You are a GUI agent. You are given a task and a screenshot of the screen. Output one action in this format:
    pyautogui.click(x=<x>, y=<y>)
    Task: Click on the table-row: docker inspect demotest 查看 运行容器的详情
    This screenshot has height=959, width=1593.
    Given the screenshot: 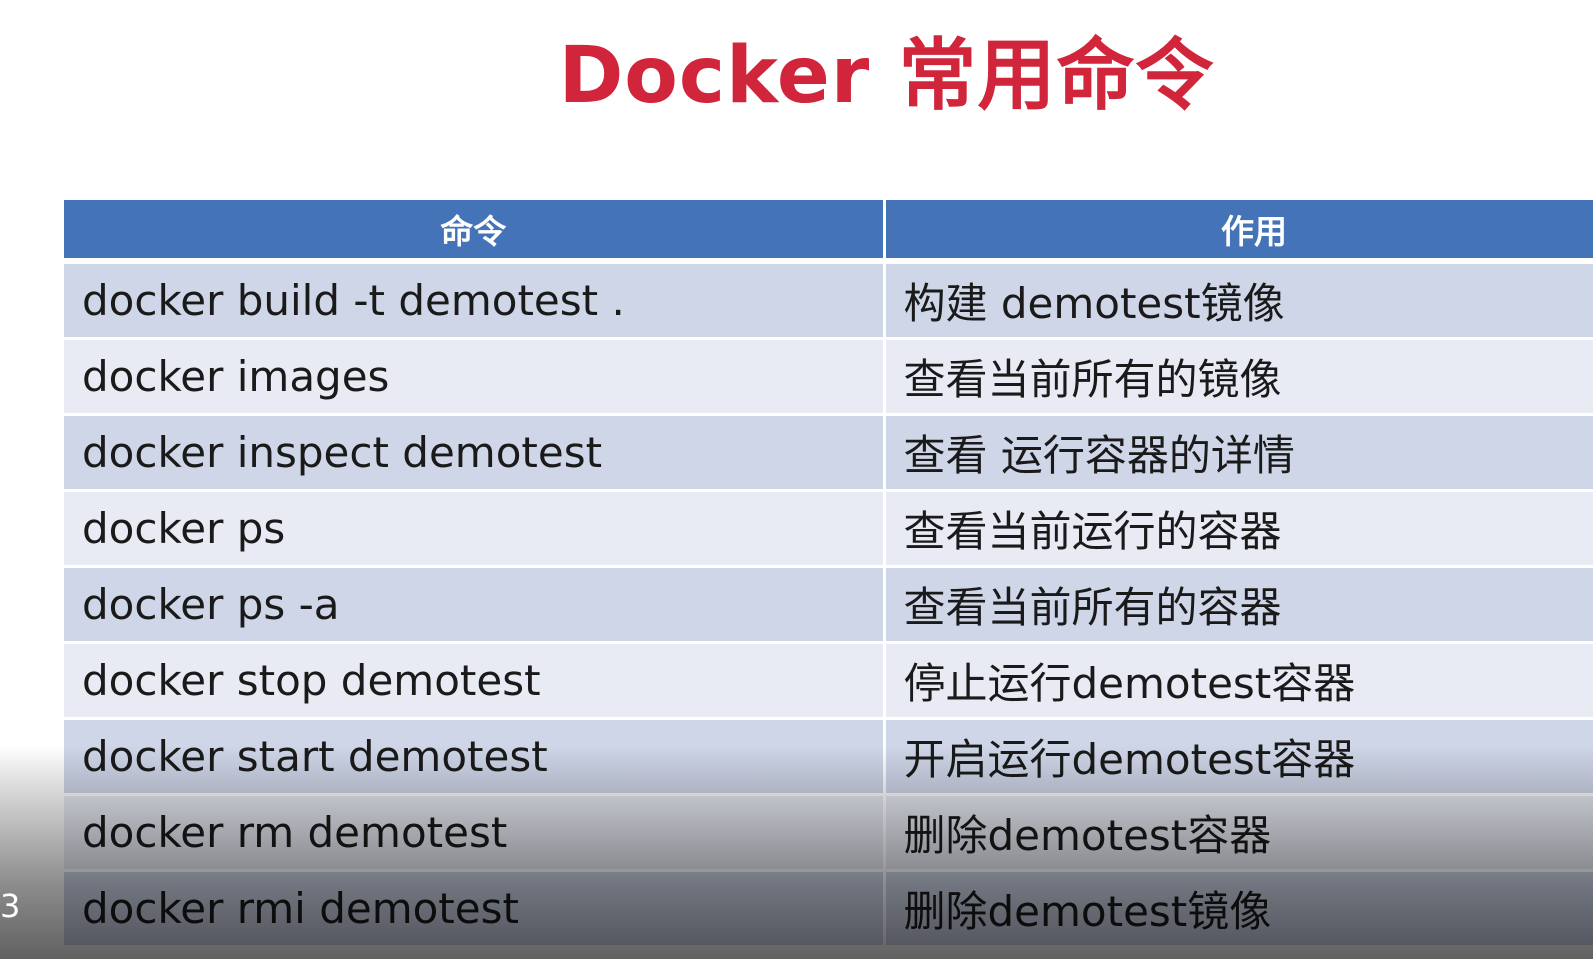 What is the action you would take?
    pyautogui.click(x=828, y=453)
    